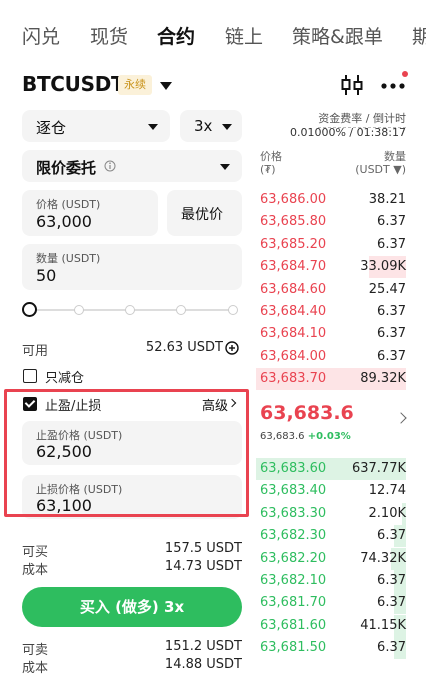 This screenshot has width=426, height=676. Describe the element at coordinates (331, 200) in the screenshot. I see `ask-row: 63,686.00 38.21` at that location.